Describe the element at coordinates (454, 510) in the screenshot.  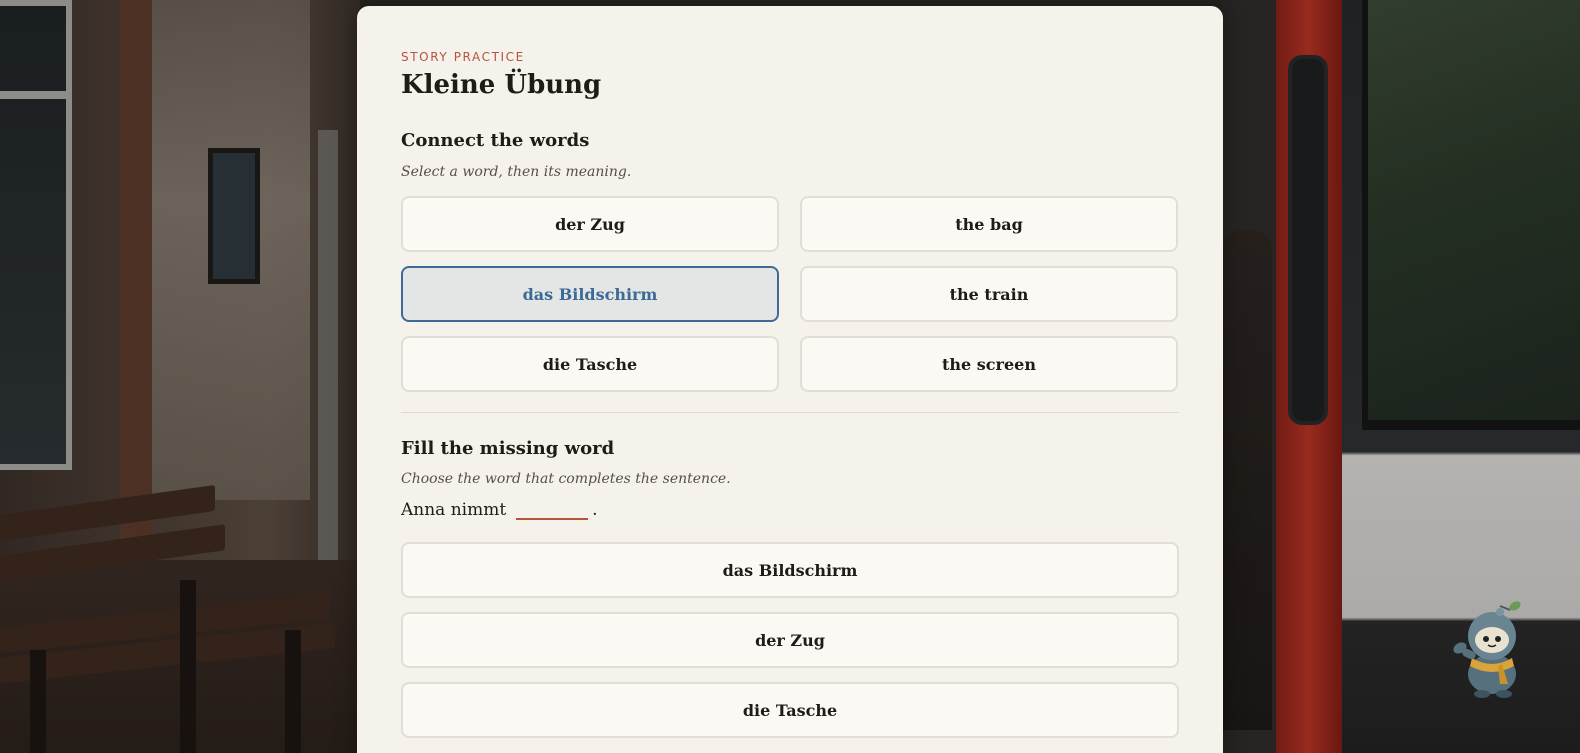
I see `sentence-start: Anna nimmt` at that location.